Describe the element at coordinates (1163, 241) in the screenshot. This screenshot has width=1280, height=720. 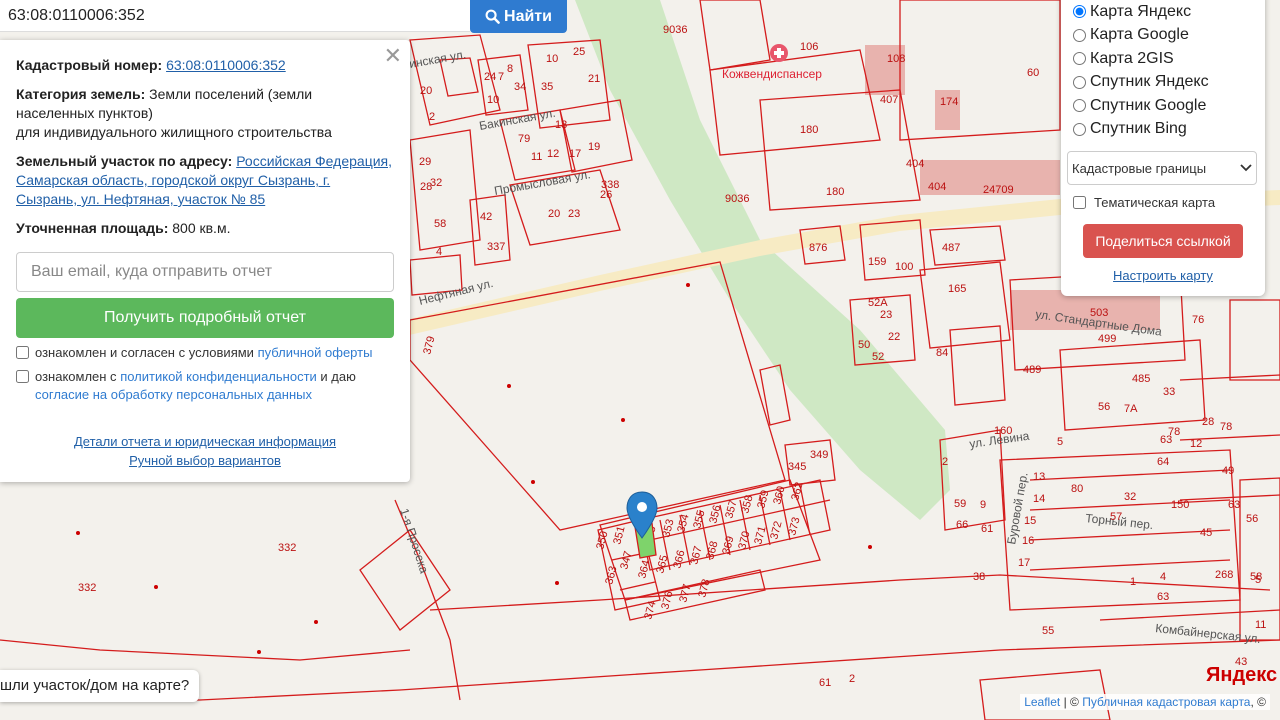
I see `share-link-button: Поделиться ссылкой` at that location.